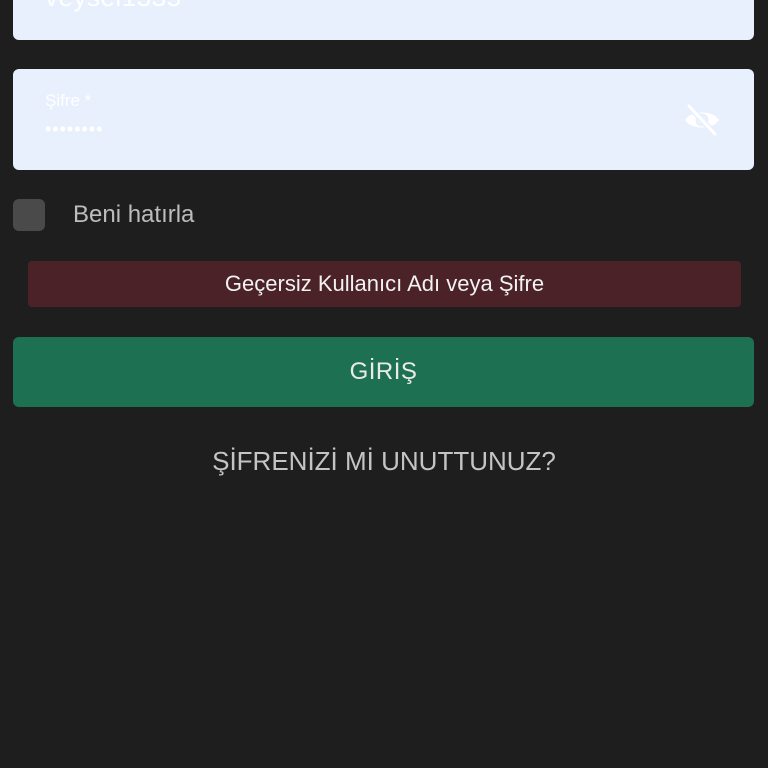 This screenshot has width=768, height=768. I want to click on password-field: Şifre * ••••••••, so click(383, 119).